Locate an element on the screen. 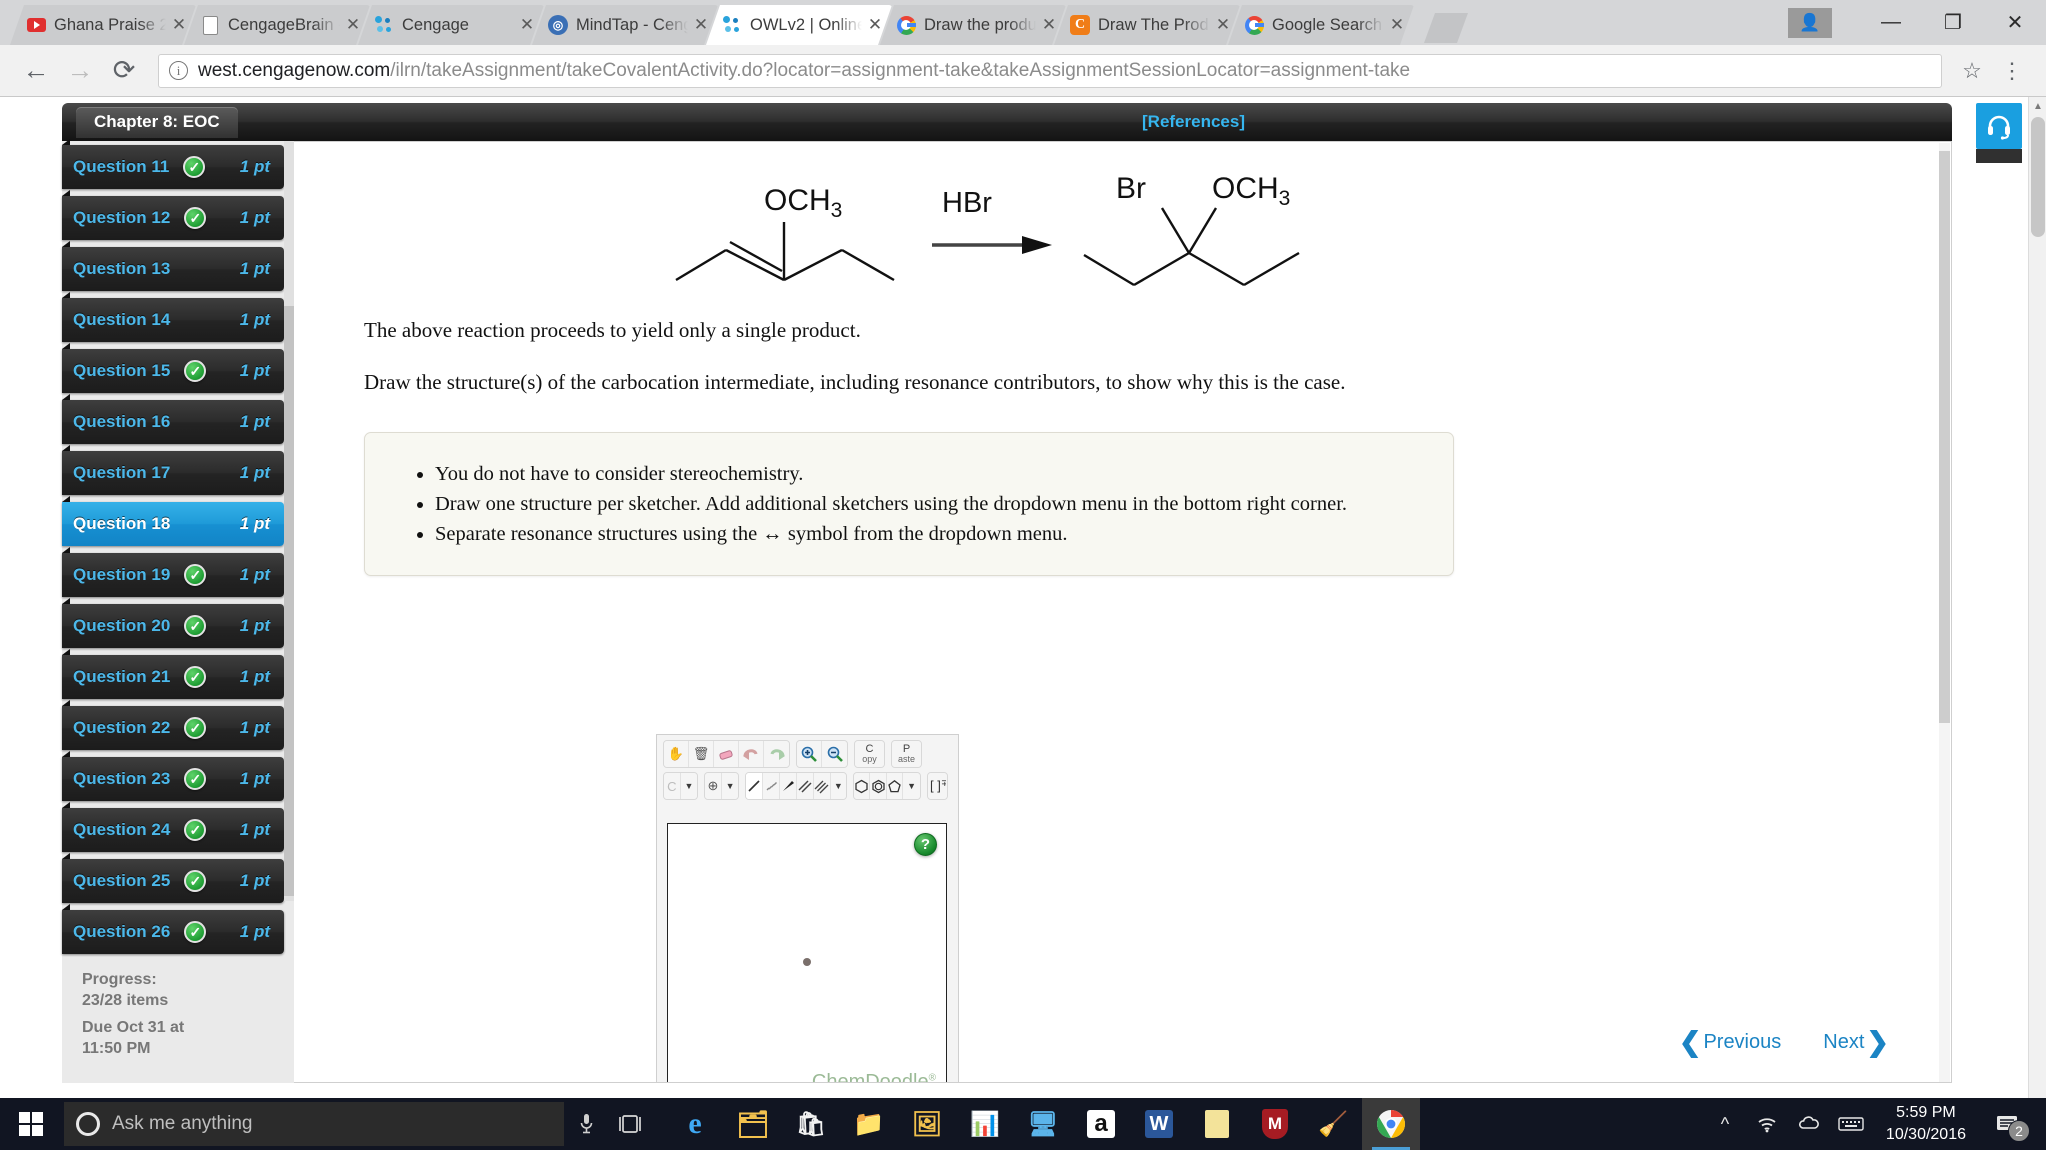 This screenshot has width=2046, height=1150. sketcher-canvas: ? ChemDoodle® is located at coordinates (807, 952).